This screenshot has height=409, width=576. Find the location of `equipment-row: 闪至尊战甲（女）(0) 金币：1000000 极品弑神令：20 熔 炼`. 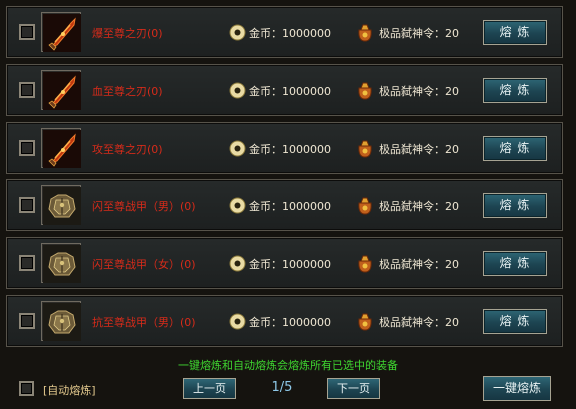

equipment-row: 闪至尊战甲（女）(0) 金币：1000000 极品弑神令：20 熔 炼 is located at coordinates (284, 263).